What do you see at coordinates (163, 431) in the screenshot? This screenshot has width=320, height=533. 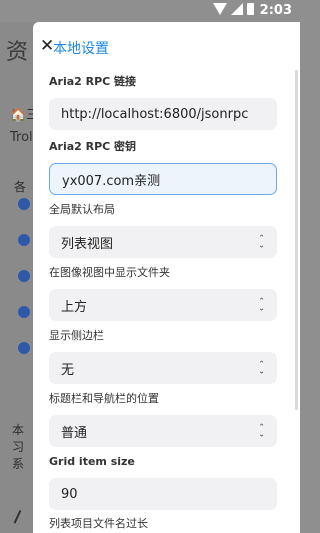 I see `titlebar-position-select: 普通 ⌃ ⌄` at bounding box center [163, 431].